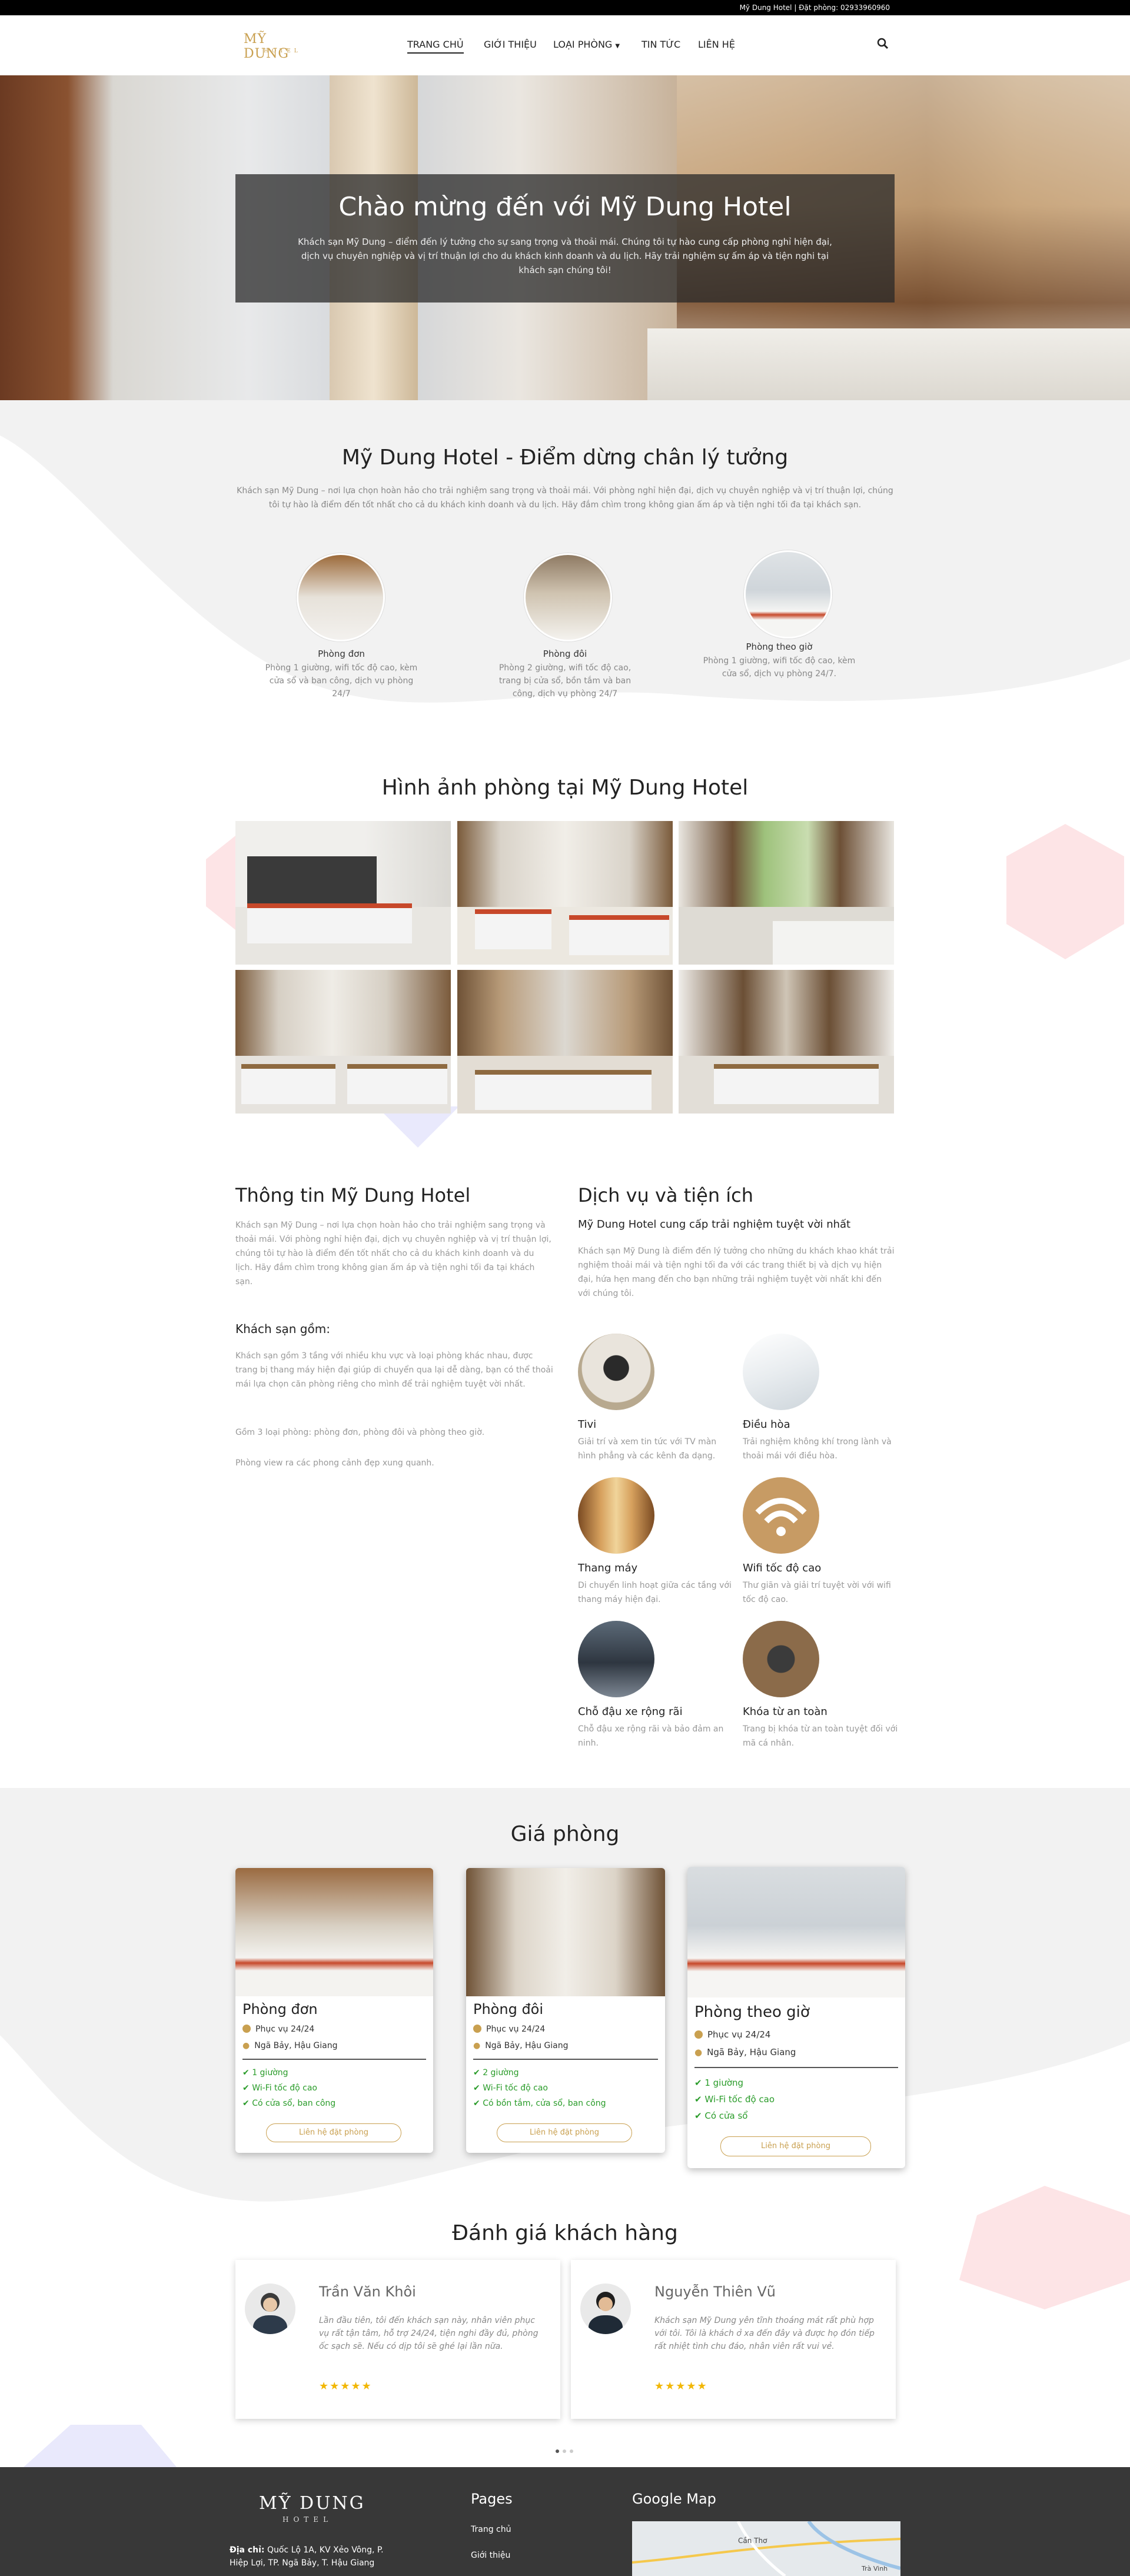 Image resolution: width=1130 pixels, height=2576 pixels. What do you see at coordinates (781, 1515) in the screenshot?
I see `wifi-image` at bounding box center [781, 1515].